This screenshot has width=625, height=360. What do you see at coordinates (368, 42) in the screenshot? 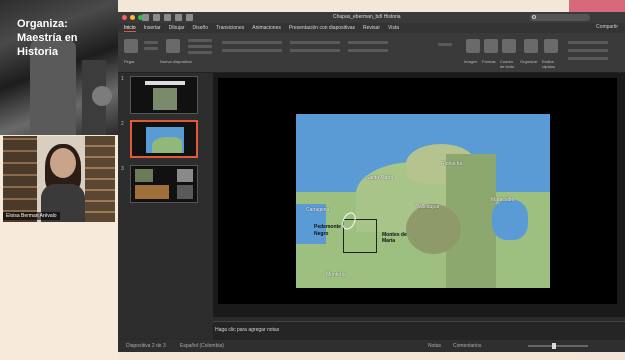
I see `text-direction` at bounding box center [368, 42].